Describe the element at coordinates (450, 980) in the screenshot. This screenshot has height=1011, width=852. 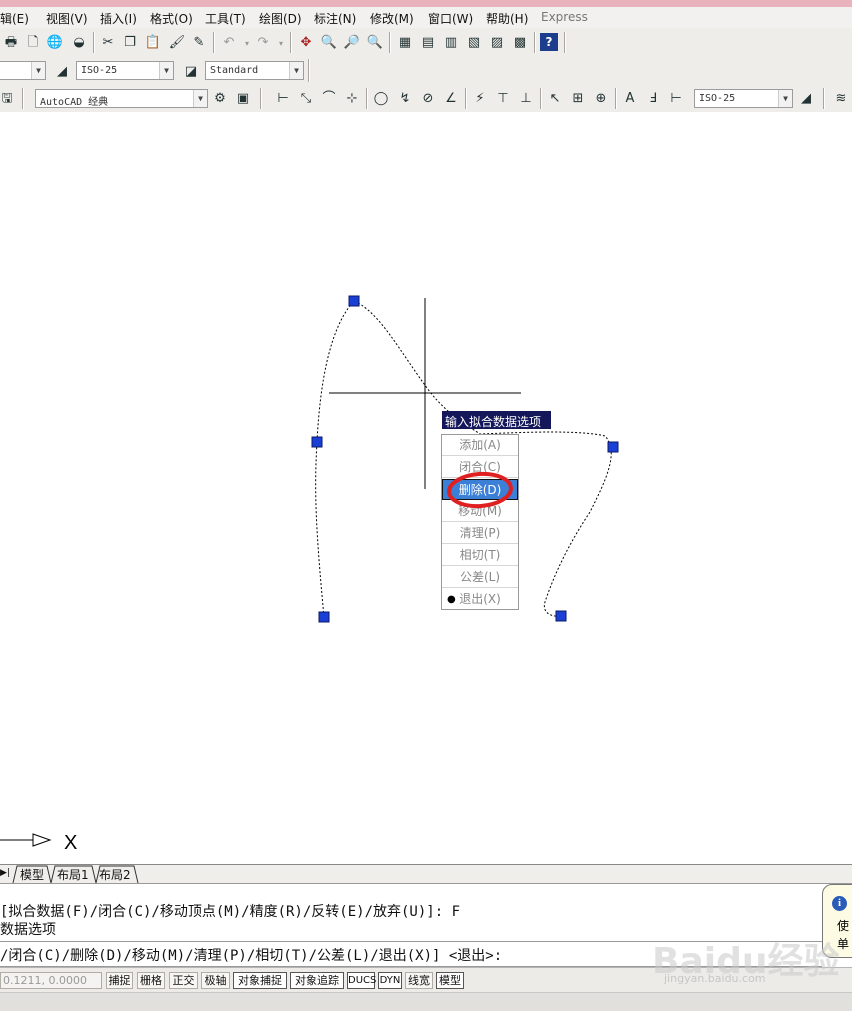
I see `model-button: 模型` at that location.